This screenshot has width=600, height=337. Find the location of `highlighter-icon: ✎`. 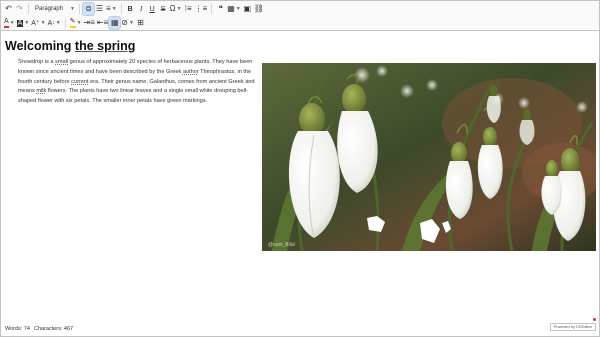

highlighter-icon: ✎ is located at coordinates (72, 23).